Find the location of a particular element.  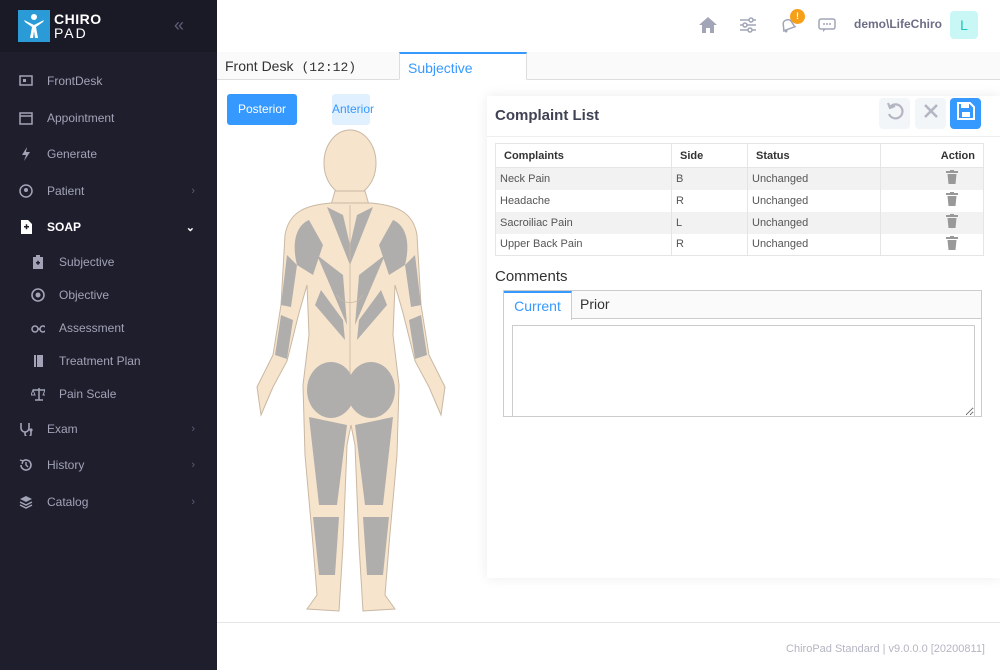

sidebar-item-label: History is located at coordinates (65, 465).